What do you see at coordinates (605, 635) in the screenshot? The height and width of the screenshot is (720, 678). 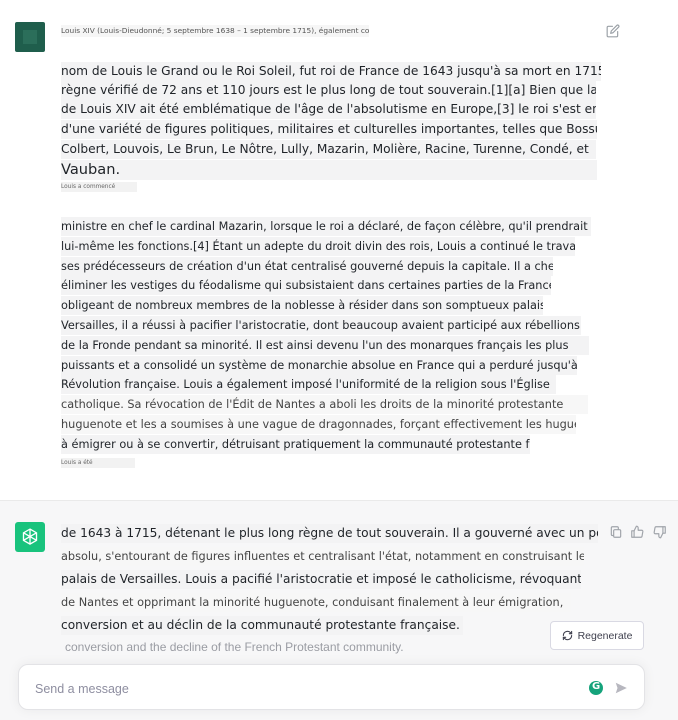 I see `regenerate-label: Regenerate` at bounding box center [605, 635].